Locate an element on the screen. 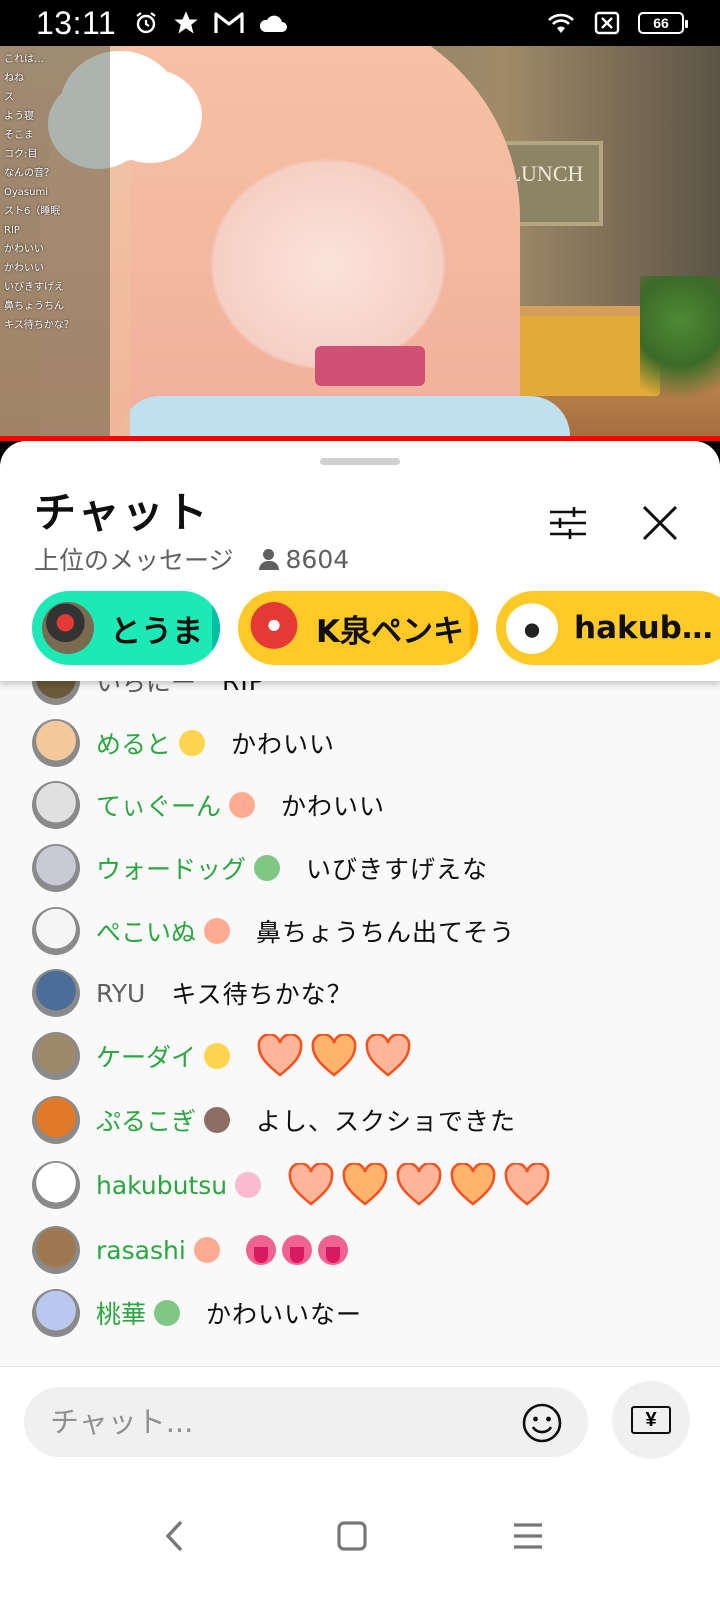 The image size is (720, 1600). overlay-chat-line: スト6（睡眠 is located at coordinates (32, 211).